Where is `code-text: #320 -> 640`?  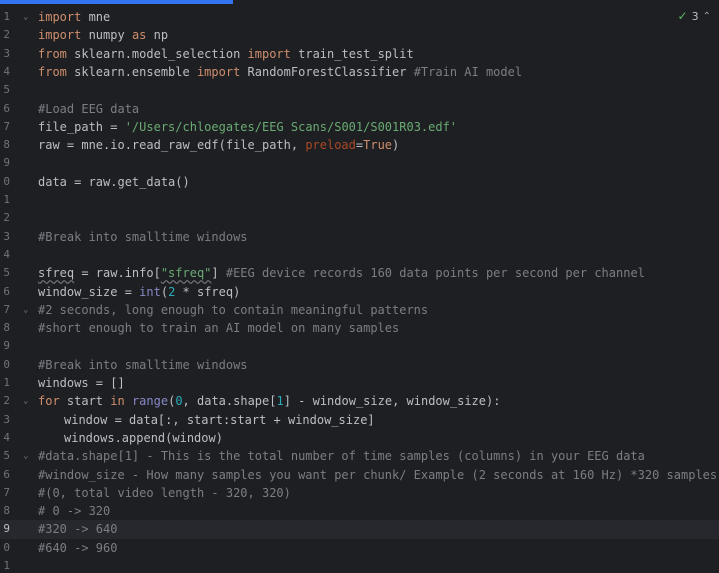
code-text: #320 -> 640 is located at coordinates (78, 529).